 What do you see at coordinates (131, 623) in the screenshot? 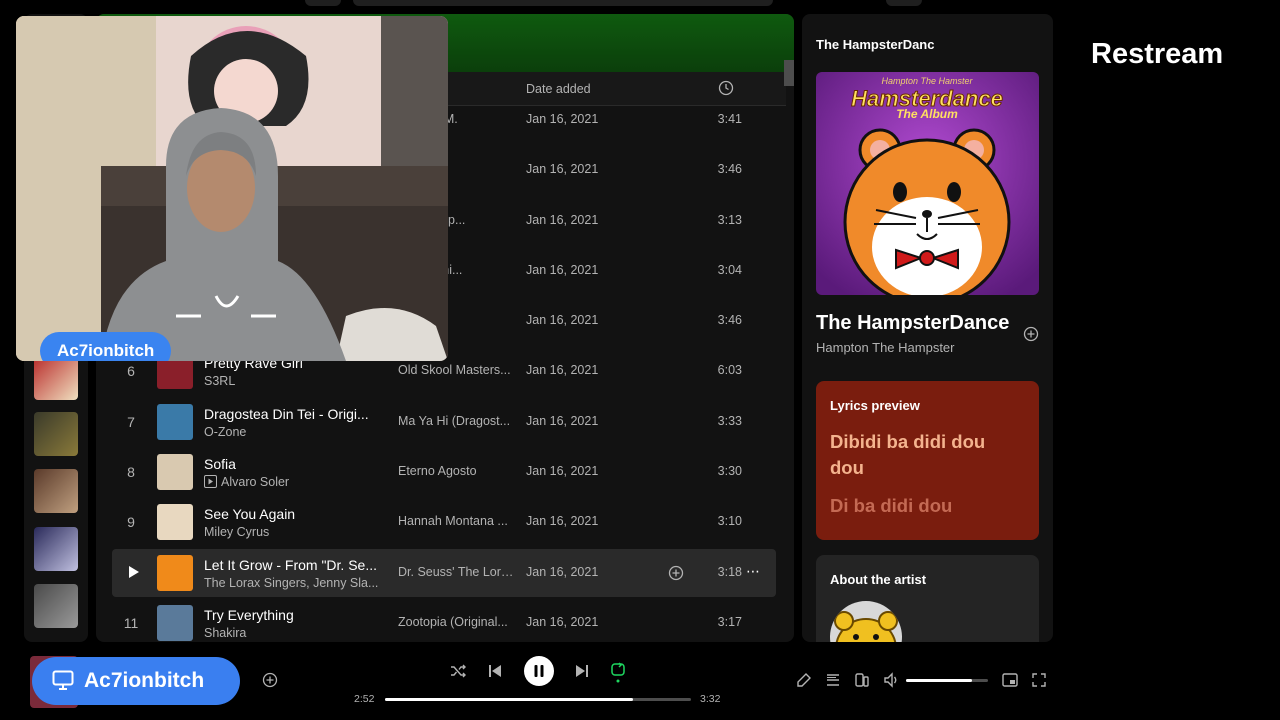
I see `track-number: 11` at bounding box center [131, 623].